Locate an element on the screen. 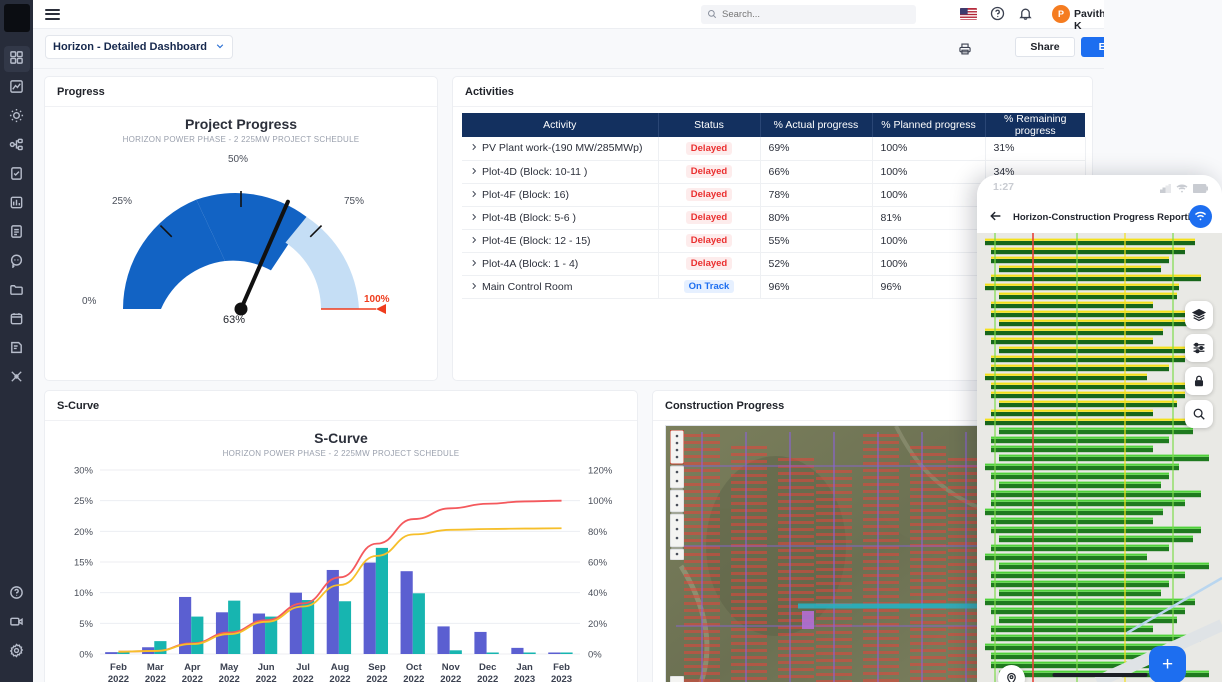  activity-label: PV Plant work-(190 MW/285MWp) is located at coordinates (562, 148).